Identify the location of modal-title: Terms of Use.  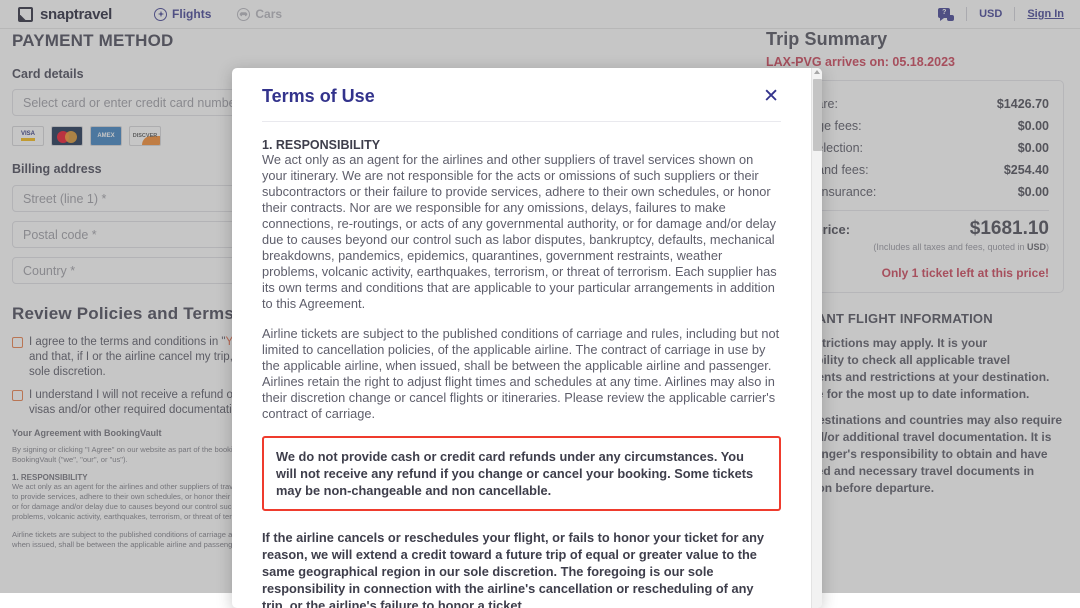
(318, 96).